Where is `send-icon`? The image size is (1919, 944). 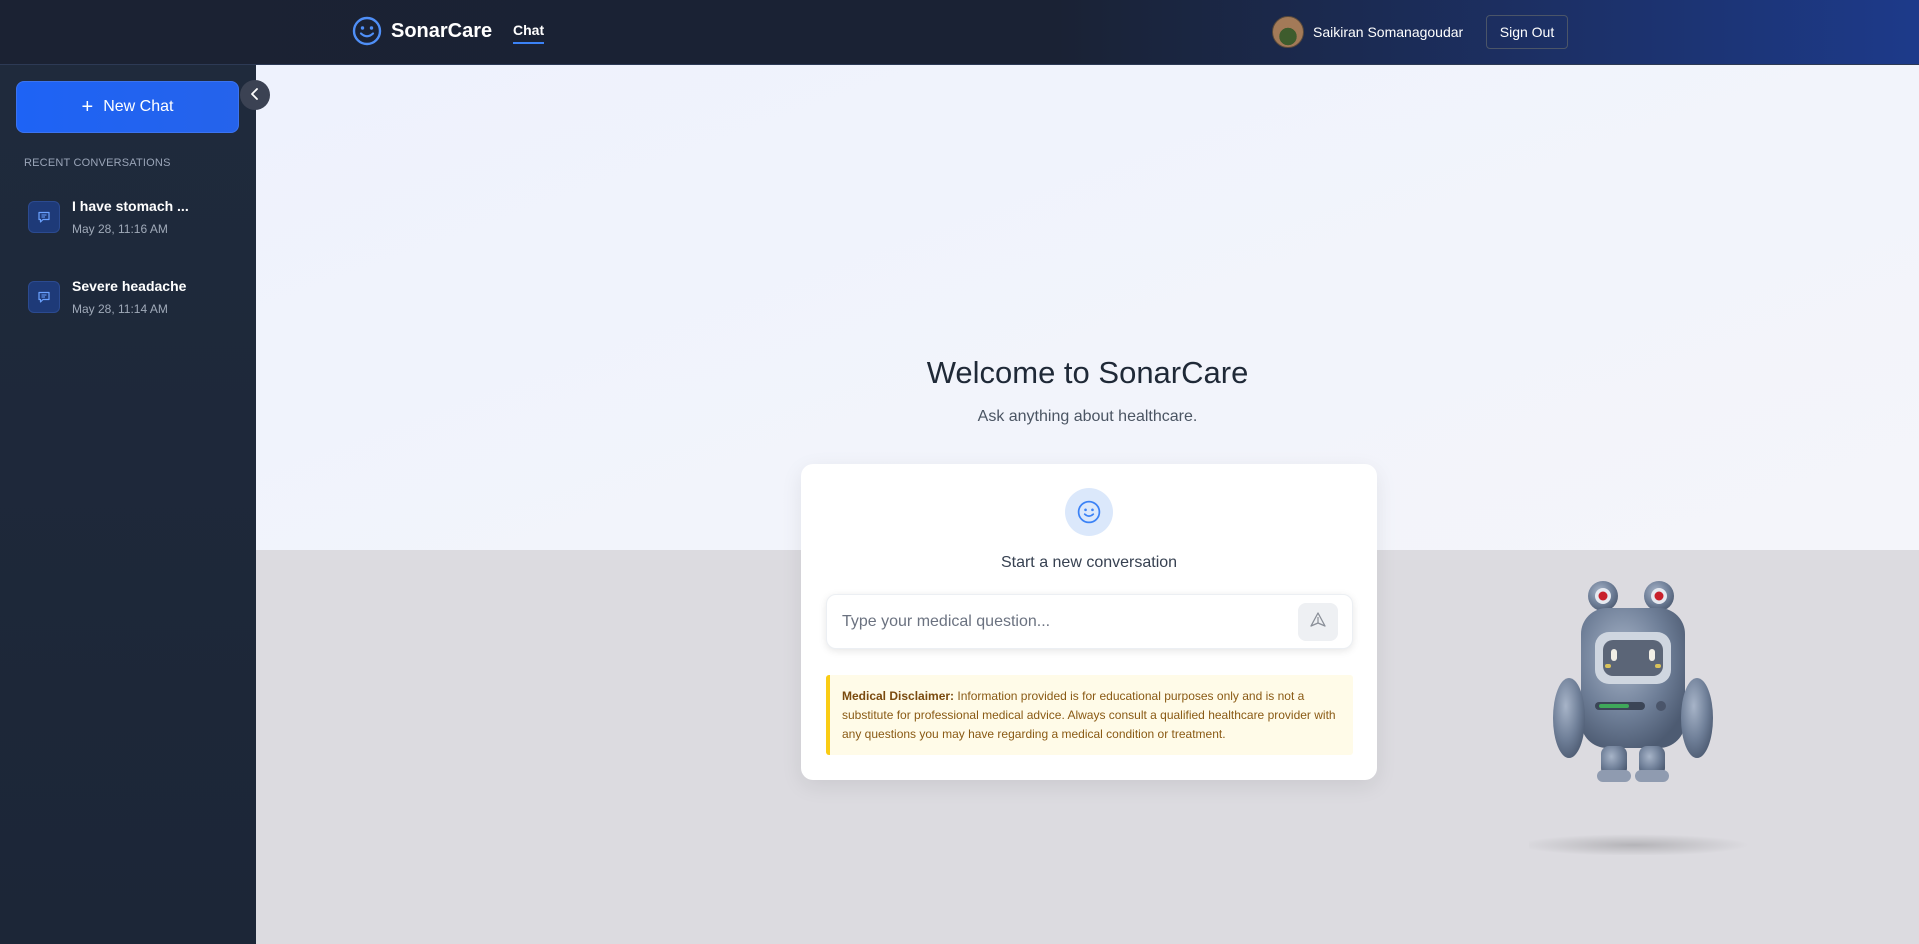
send-icon is located at coordinates (1318, 622).